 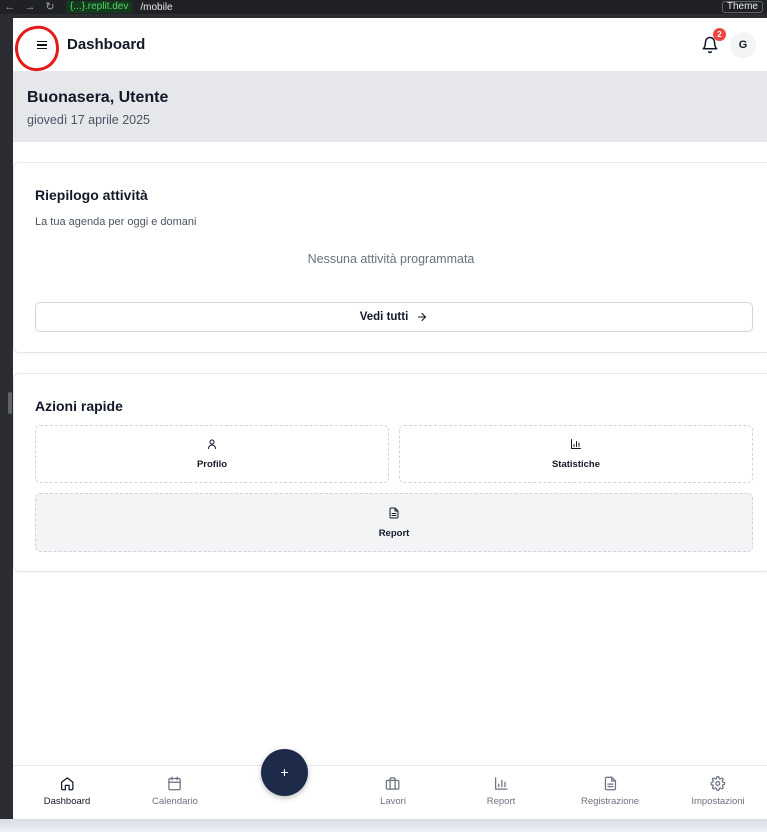 What do you see at coordinates (10, 403) in the screenshot?
I see `resize-handle` at bounding box center [10, 403].